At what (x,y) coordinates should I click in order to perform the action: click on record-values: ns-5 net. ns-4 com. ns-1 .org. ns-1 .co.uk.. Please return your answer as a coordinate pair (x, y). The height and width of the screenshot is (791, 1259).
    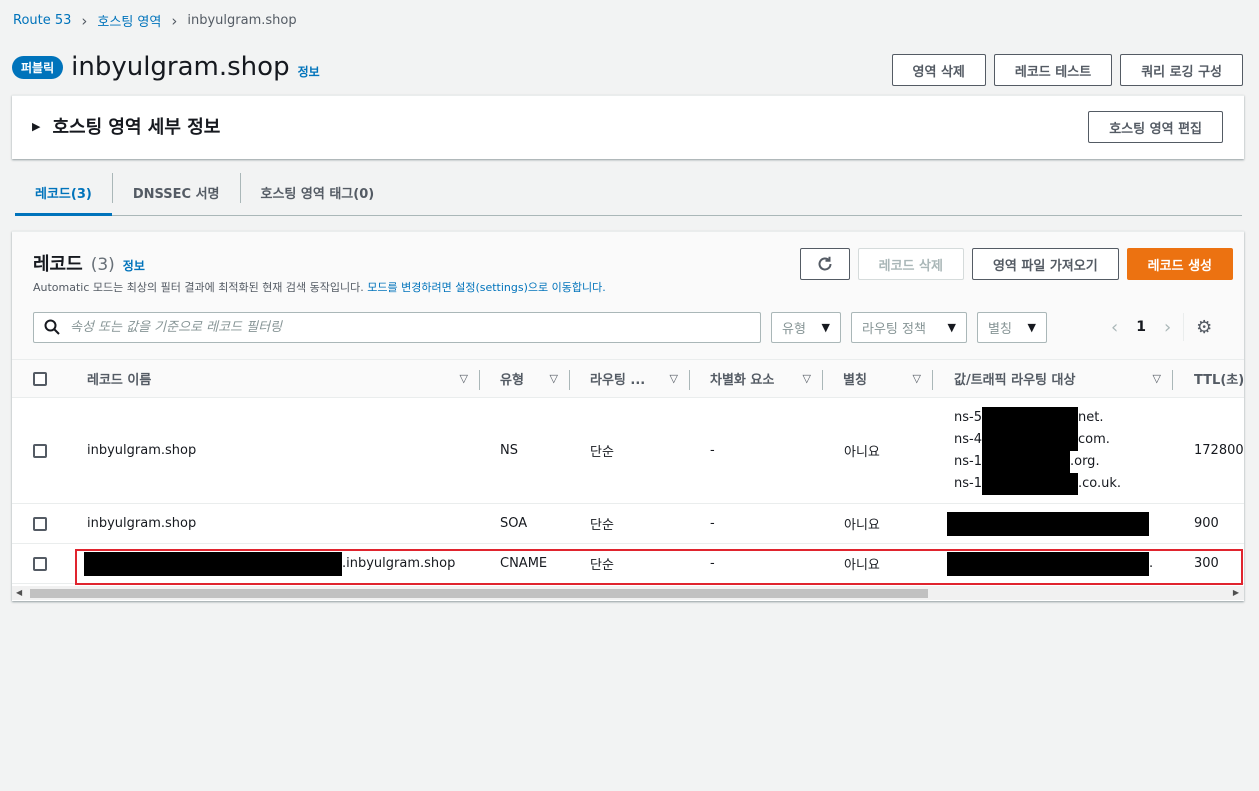
    Looking at the image, I should click on (1037, 450).